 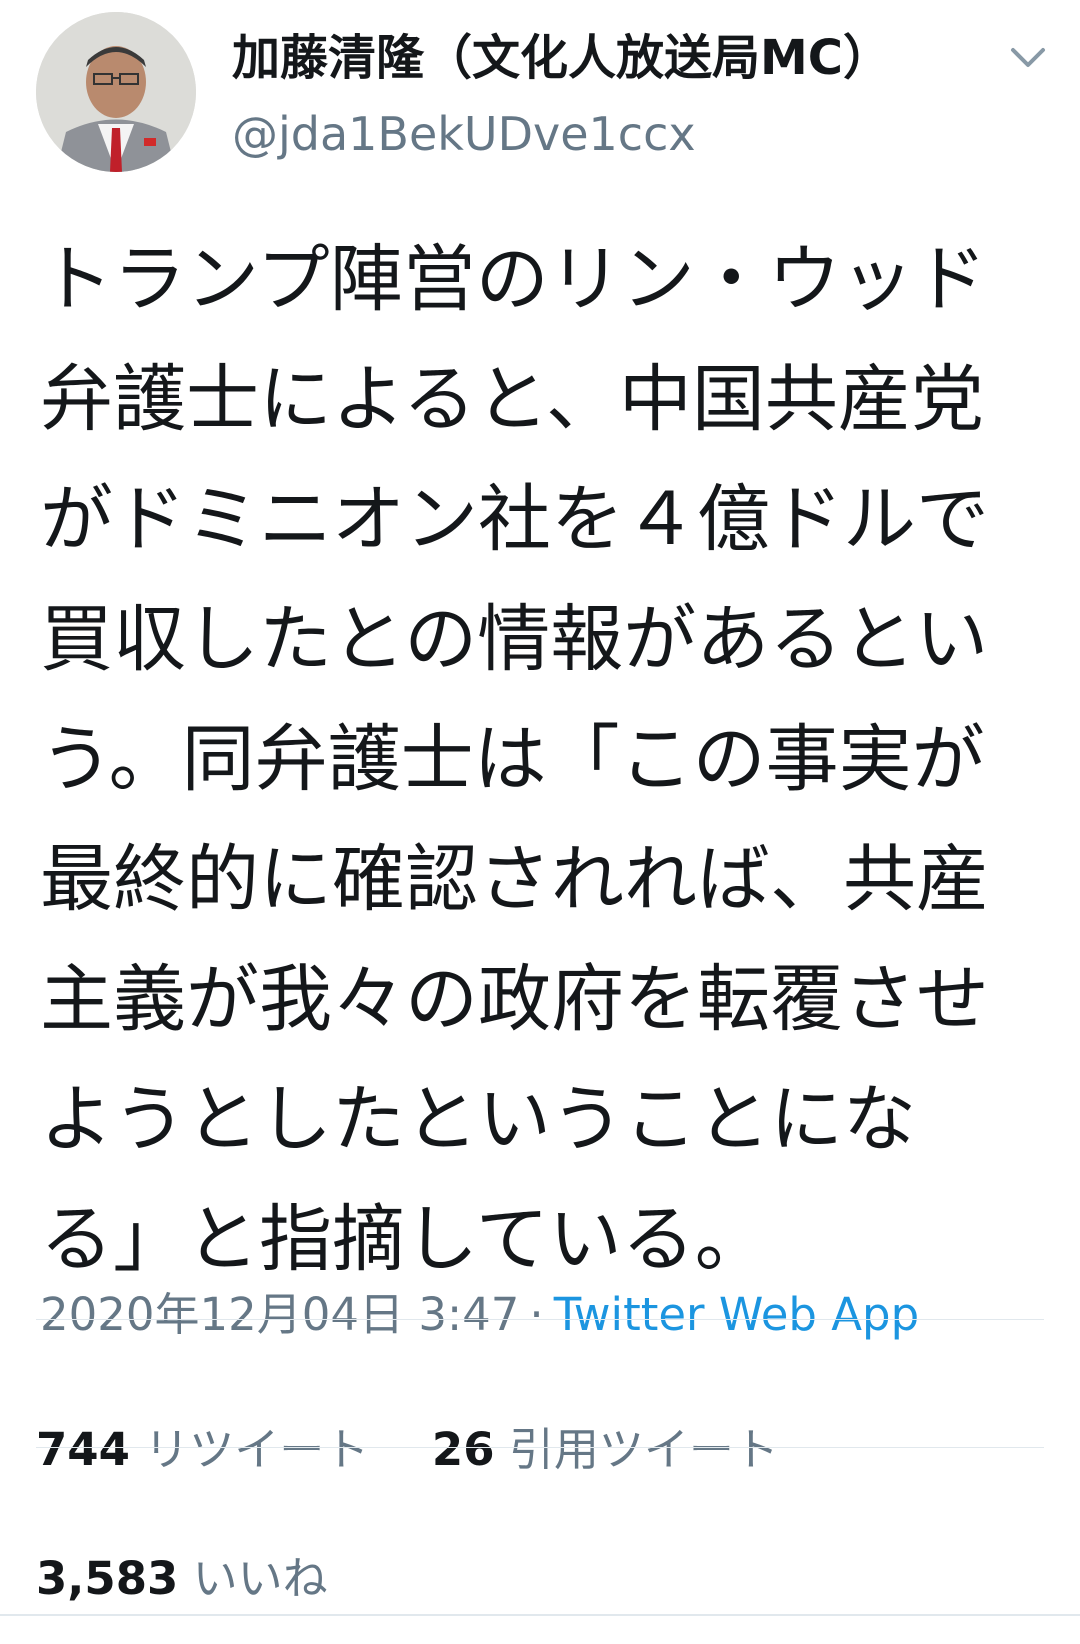 What do you see at coordinates (404, 1239) in the screenshot?
I see `tweet-line: る」と指摘している。` at bounding box center [404, 1239].